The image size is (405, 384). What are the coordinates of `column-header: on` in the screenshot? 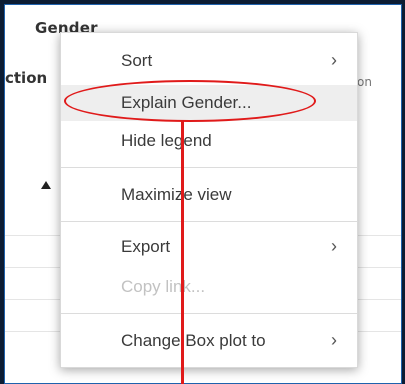 It's located at (364, 82).